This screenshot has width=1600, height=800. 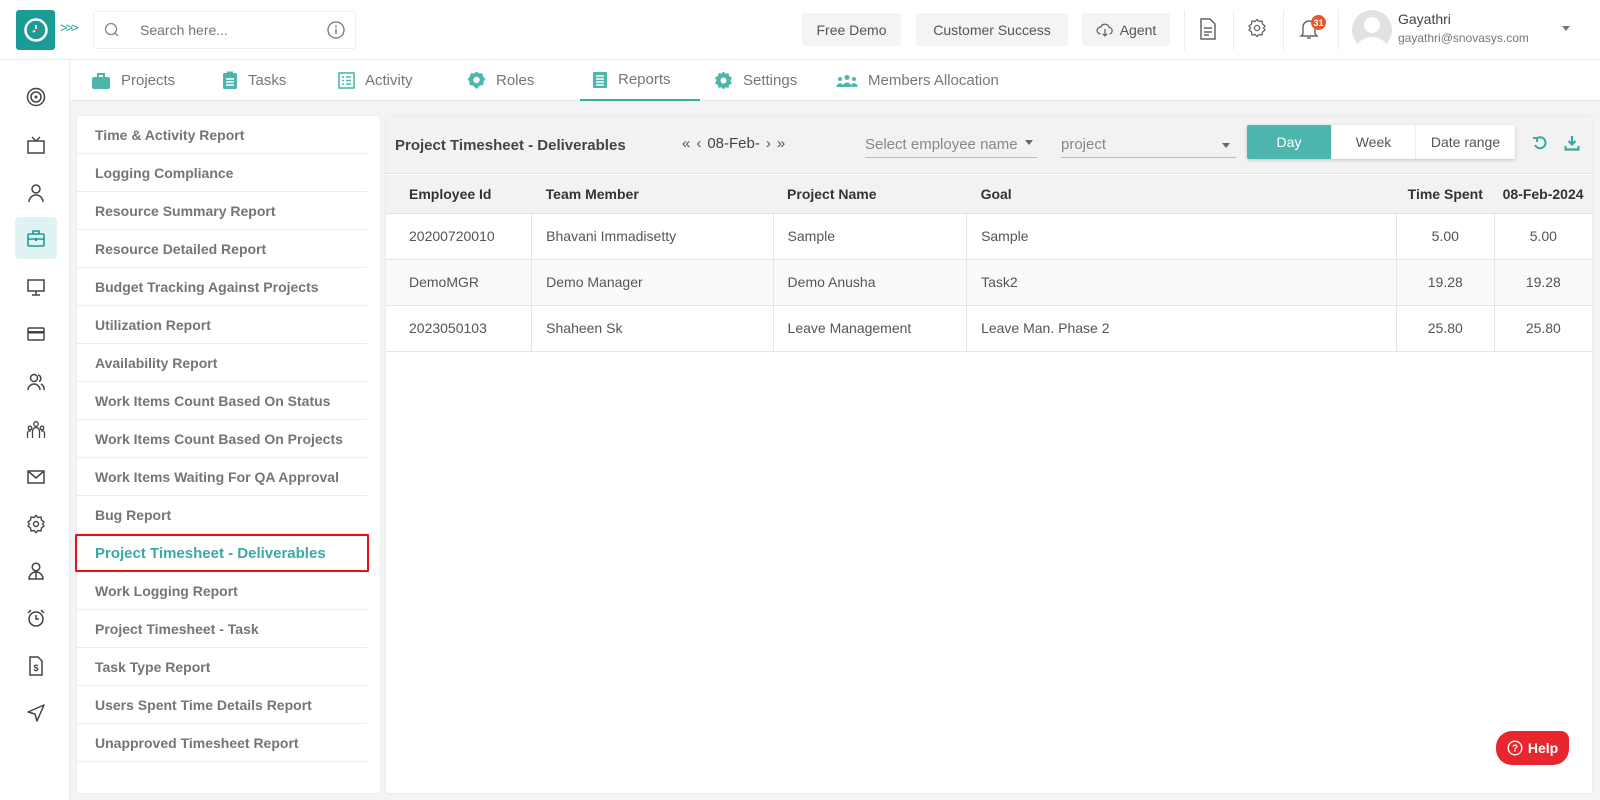 What do you see at coordinates (375, 80) in the screenshot?
I see `tab-activity: Activity` at bounding box center [375, 80].